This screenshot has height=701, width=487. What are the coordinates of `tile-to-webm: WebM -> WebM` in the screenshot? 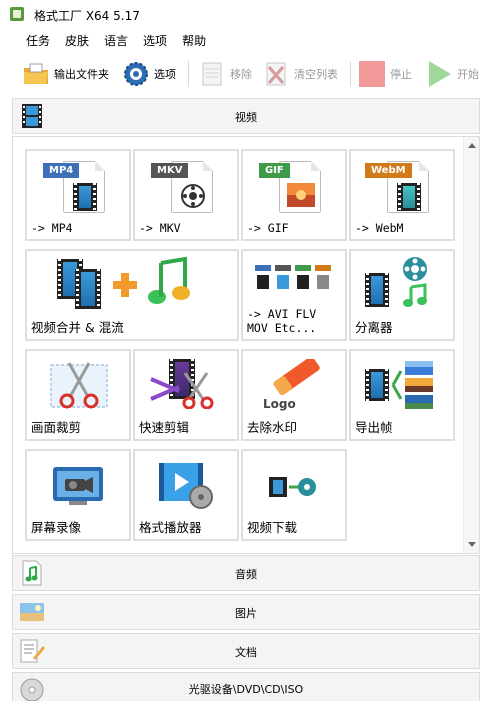 It's located at (402, 195).